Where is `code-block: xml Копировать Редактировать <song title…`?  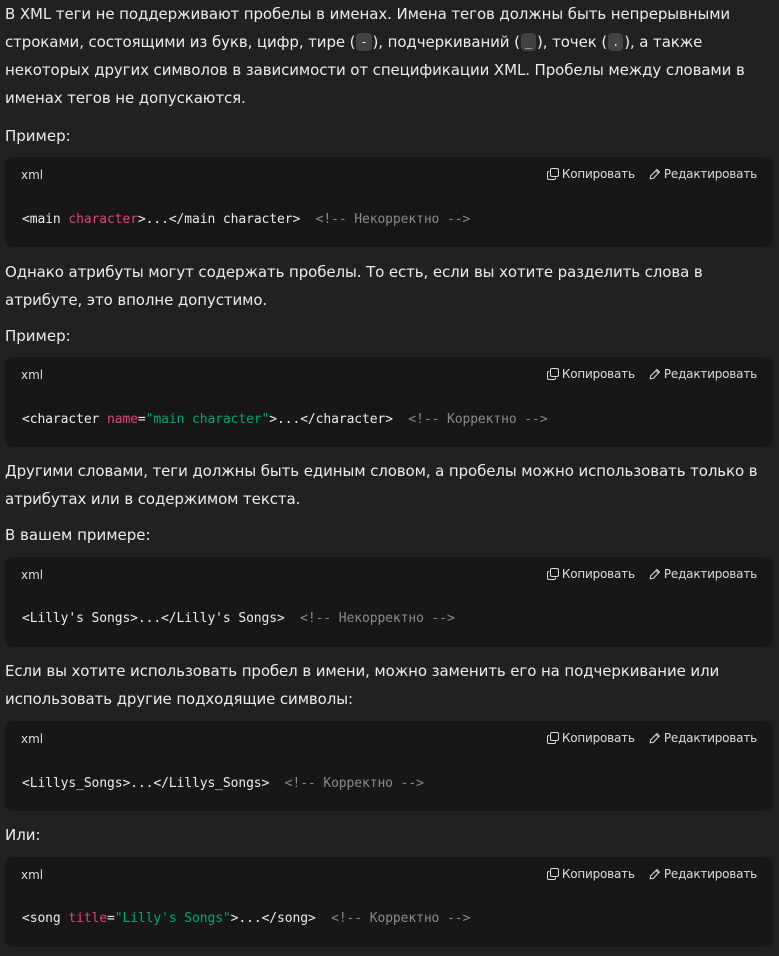
code-block: xml Копировать Редактировать <song title… is located at coordinates (389, 902).